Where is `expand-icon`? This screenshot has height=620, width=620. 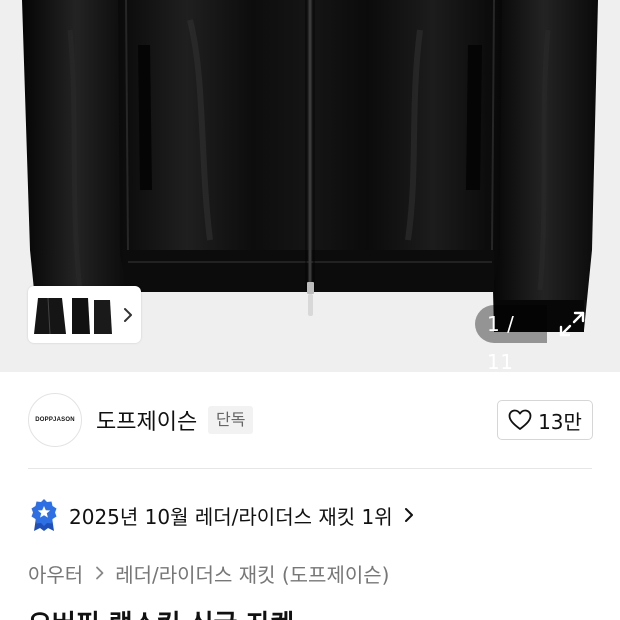 expand-icon is located at coordinates (572, 324).